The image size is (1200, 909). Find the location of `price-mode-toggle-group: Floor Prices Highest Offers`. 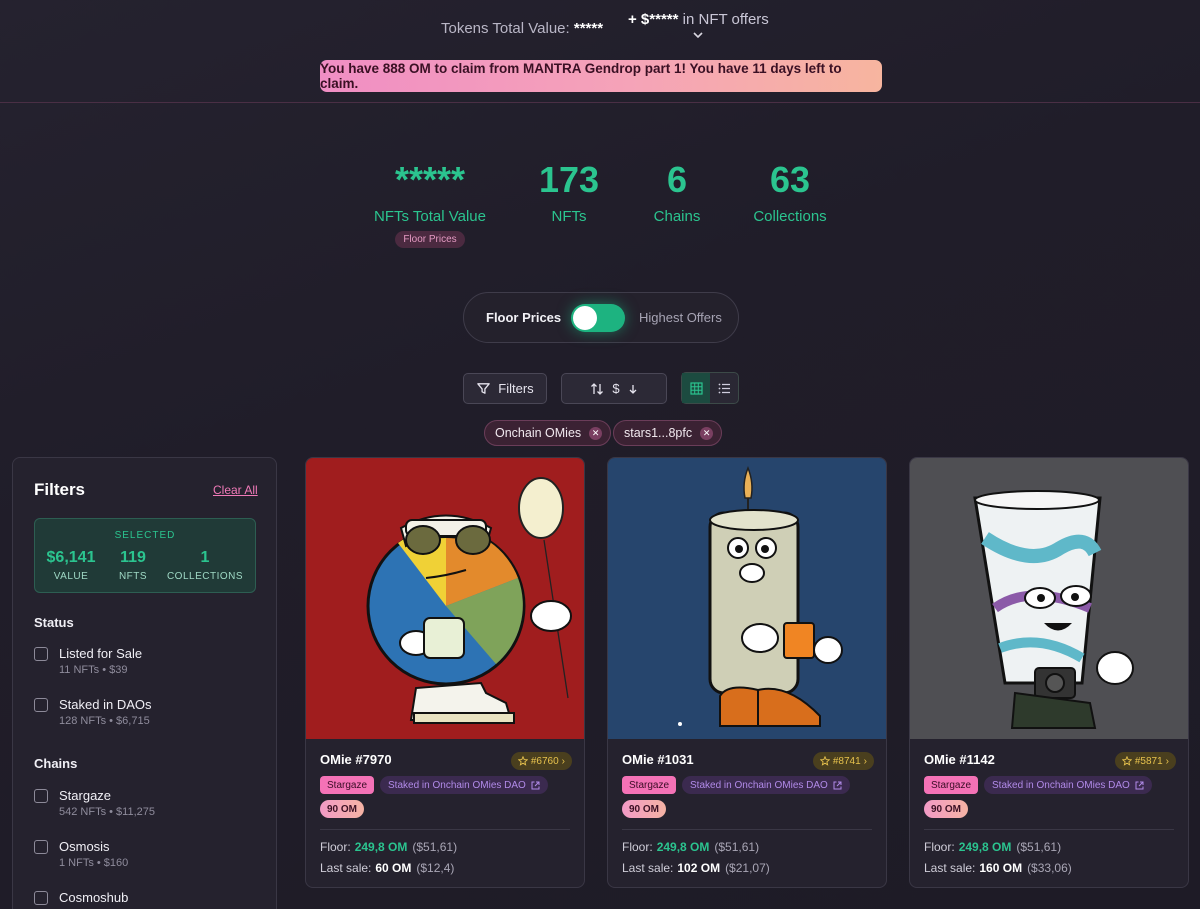

price-mode-toggle-group: Floor Prices Highest Offers is located at coordinates (601, 317).